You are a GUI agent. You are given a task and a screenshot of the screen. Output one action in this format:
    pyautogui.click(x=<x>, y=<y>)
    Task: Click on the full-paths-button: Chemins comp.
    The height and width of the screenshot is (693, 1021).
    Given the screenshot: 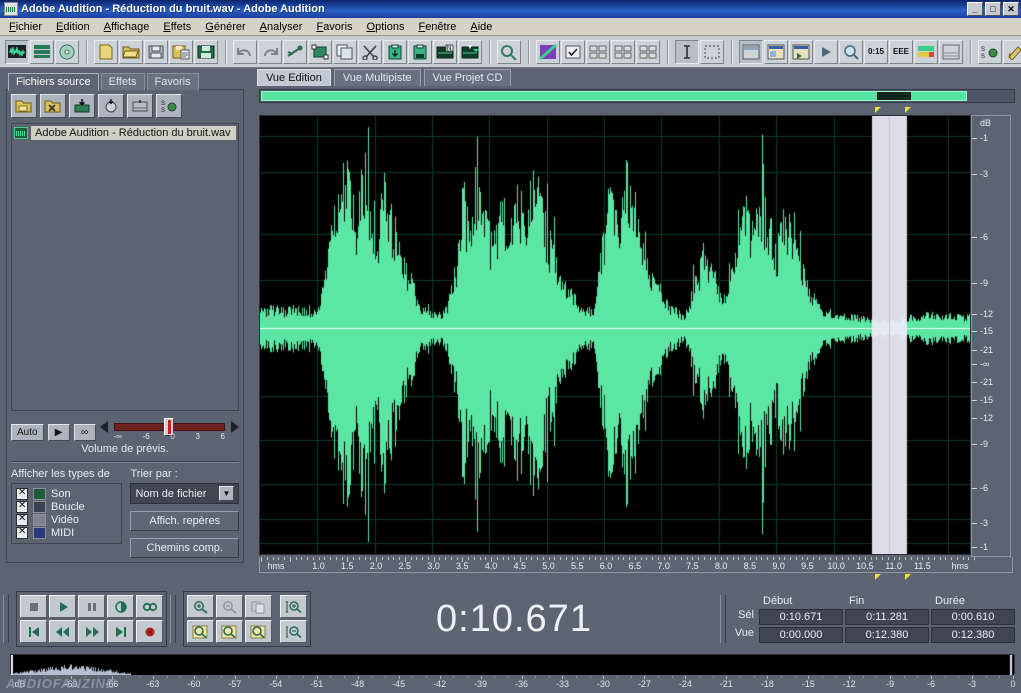 What is the action you would take?
    pyautogui.click(x=184, y=548)
    